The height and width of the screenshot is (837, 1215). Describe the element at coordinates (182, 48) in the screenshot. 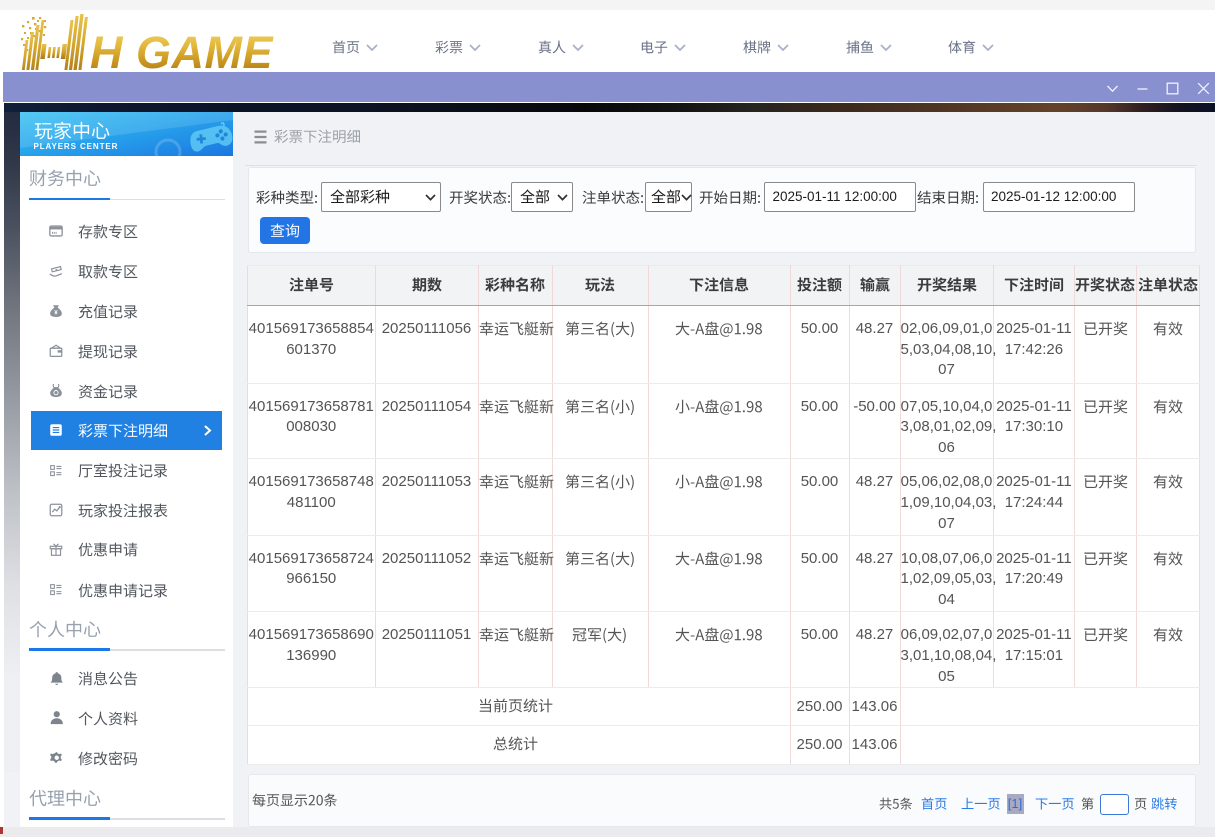

I see `svg-text: H GAME` at that location.